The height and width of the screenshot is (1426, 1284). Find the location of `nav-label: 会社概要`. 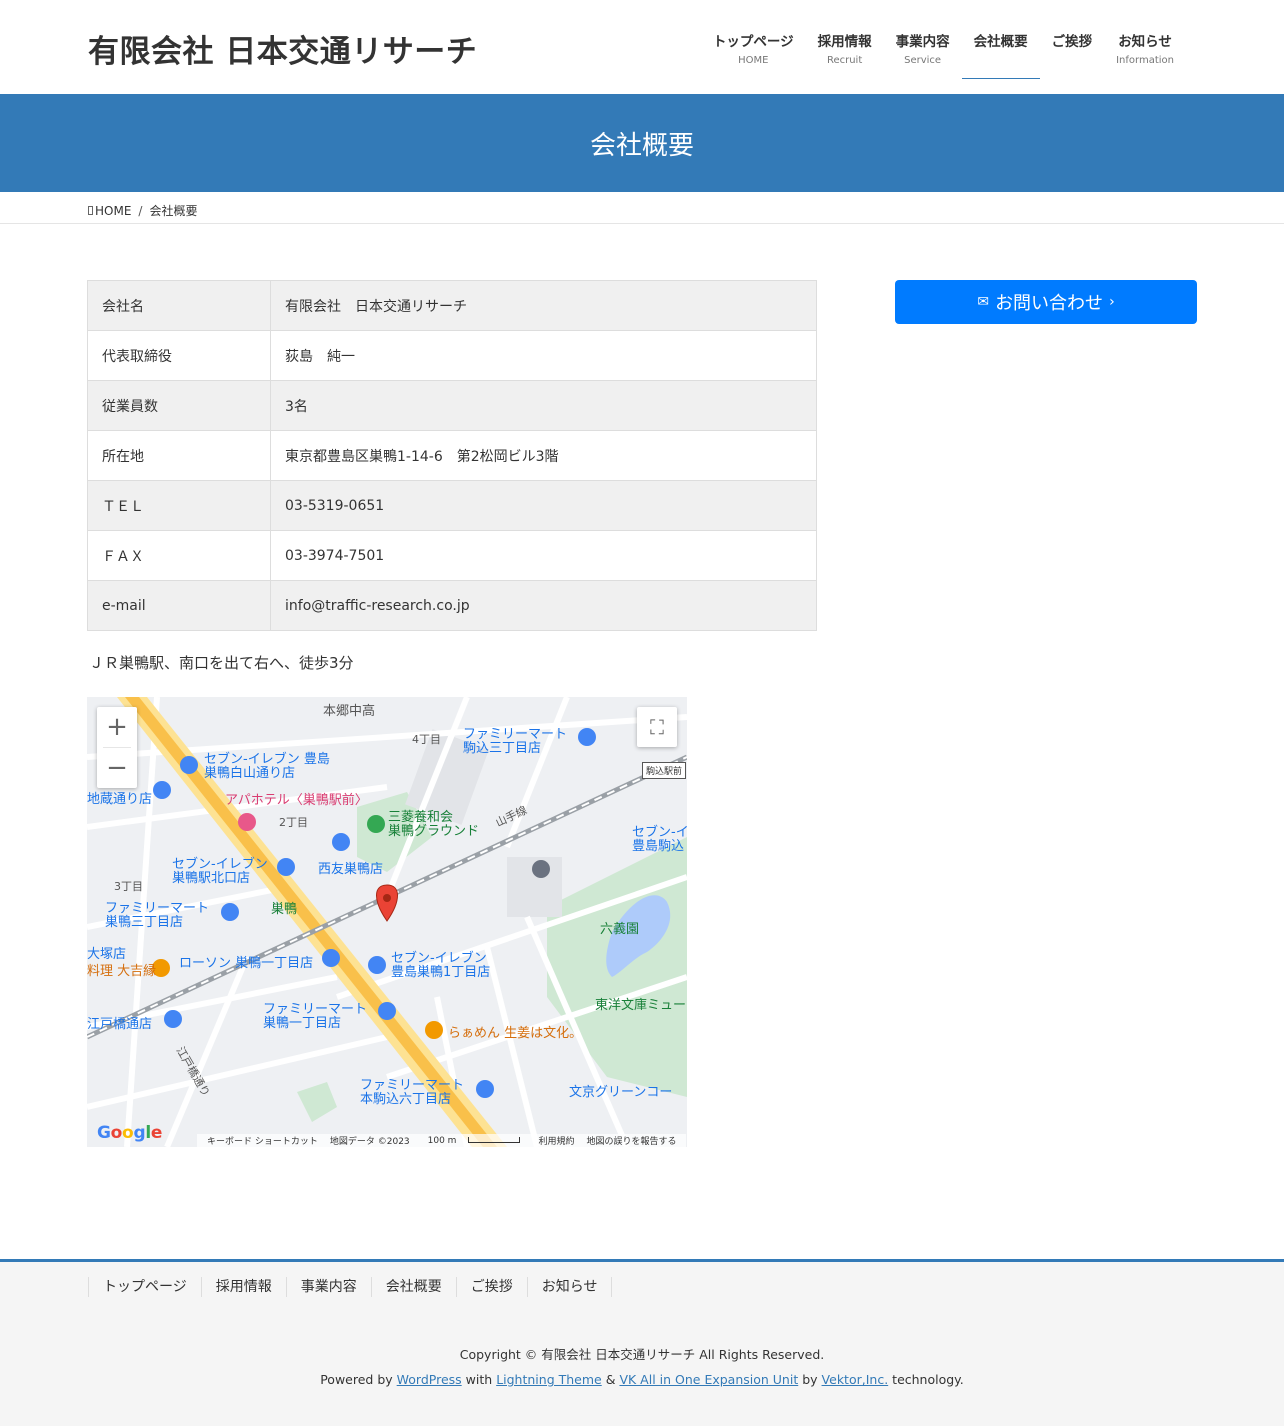

nav-label: 会社概要 is located at coordinates (1000, 42).